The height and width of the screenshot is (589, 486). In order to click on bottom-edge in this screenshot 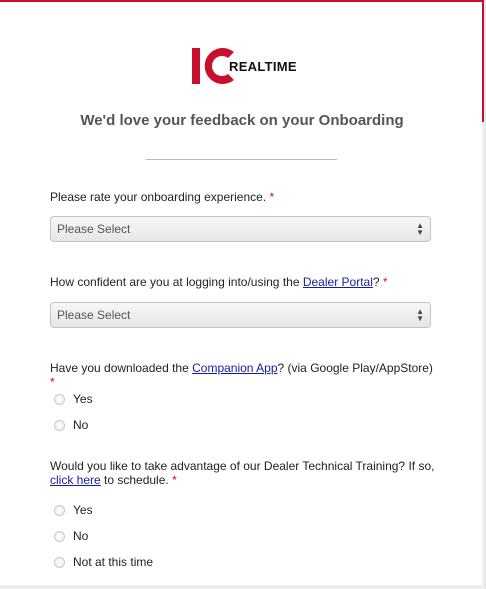, I will do `click(242, 587)`.